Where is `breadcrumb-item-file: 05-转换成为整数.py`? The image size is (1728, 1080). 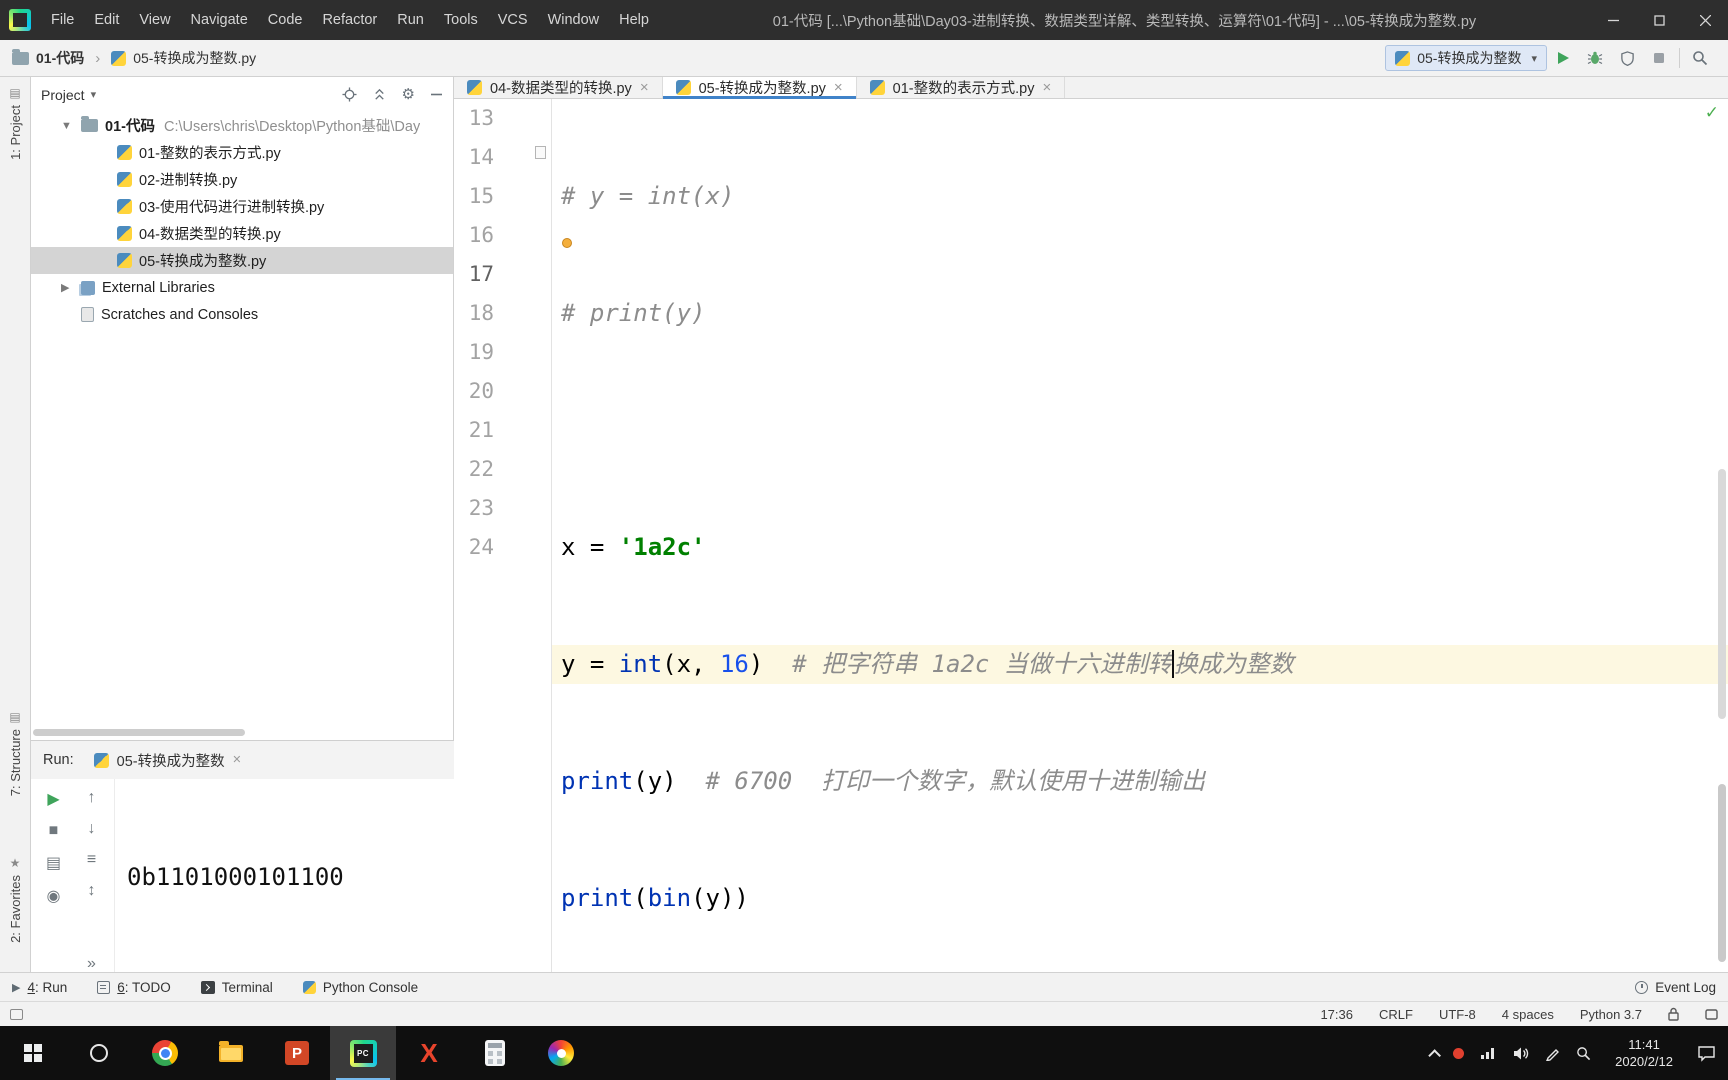
breadcrumb-item-file: 05-转换成为整数.py is located at coordinates (194, 58).